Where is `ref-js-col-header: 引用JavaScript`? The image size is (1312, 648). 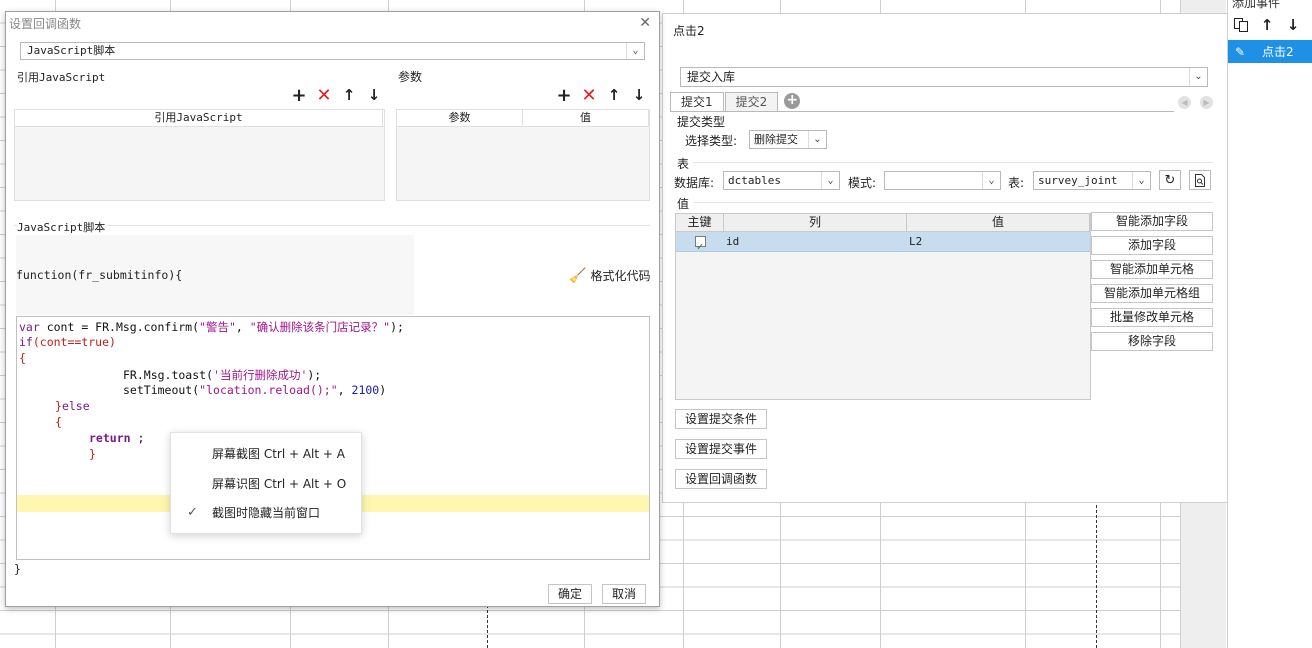
ref-js-col-header: 引用JavaScript is located at coordinates (199, 118).